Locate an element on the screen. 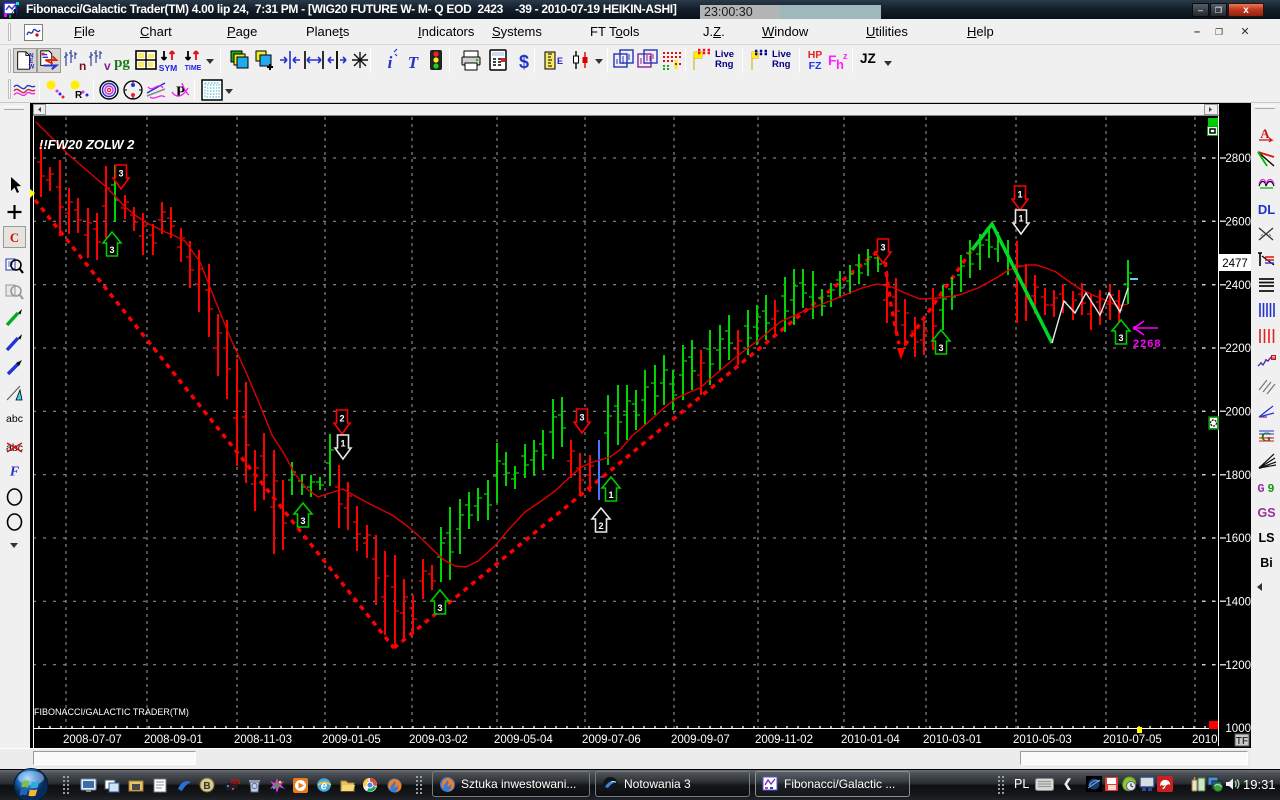  svg-text: 2009-07-06 is located at coordinates (611, 740).